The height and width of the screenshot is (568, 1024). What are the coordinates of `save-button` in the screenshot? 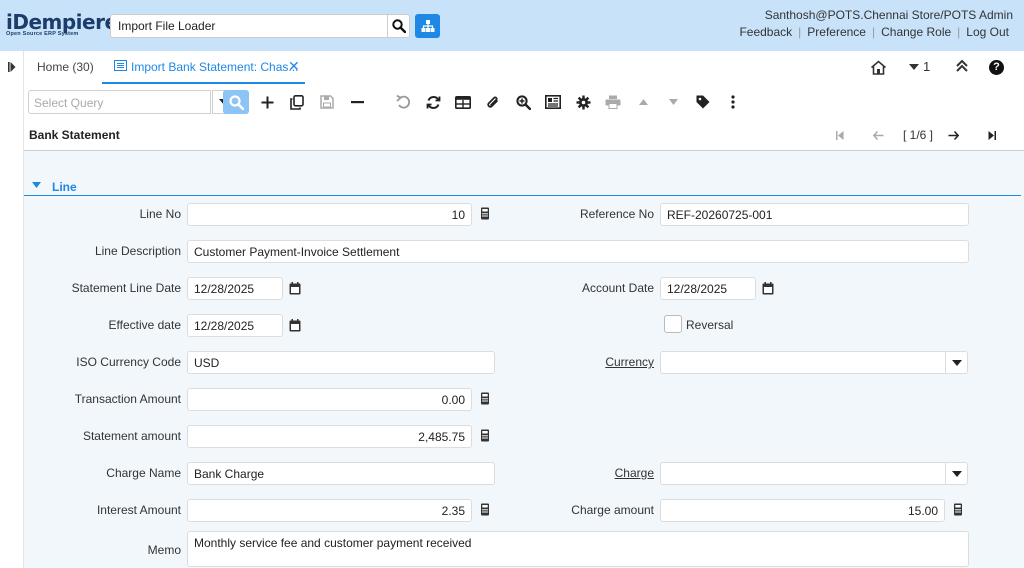 It's located at (327, 102).